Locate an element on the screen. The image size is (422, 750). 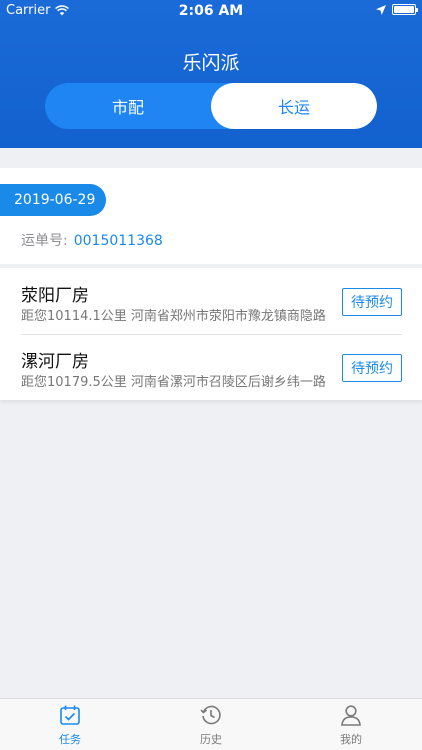
tab-label: 历史 is located at coordinates (211, 739).